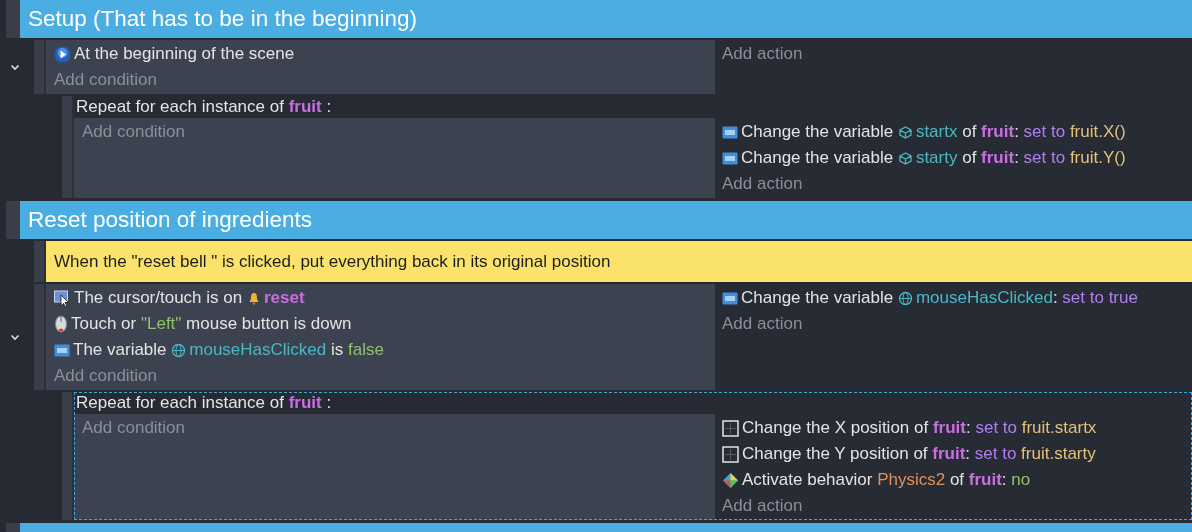  I want to click on condition-text: The cursor/touch is on, so click(159, 298).